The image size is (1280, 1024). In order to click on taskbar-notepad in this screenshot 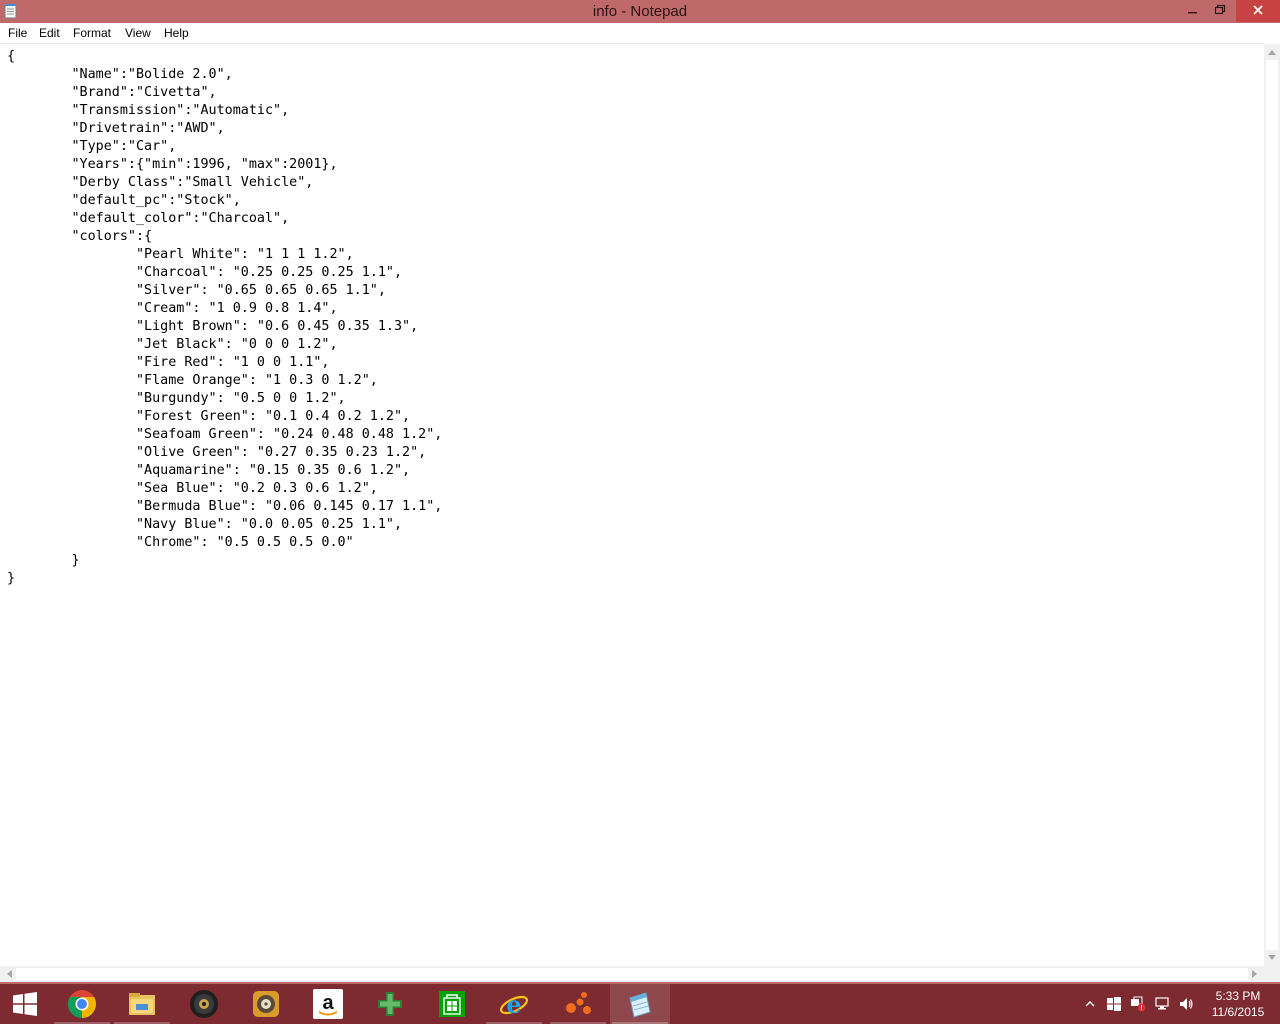, I will do `click(640, 1004)`.